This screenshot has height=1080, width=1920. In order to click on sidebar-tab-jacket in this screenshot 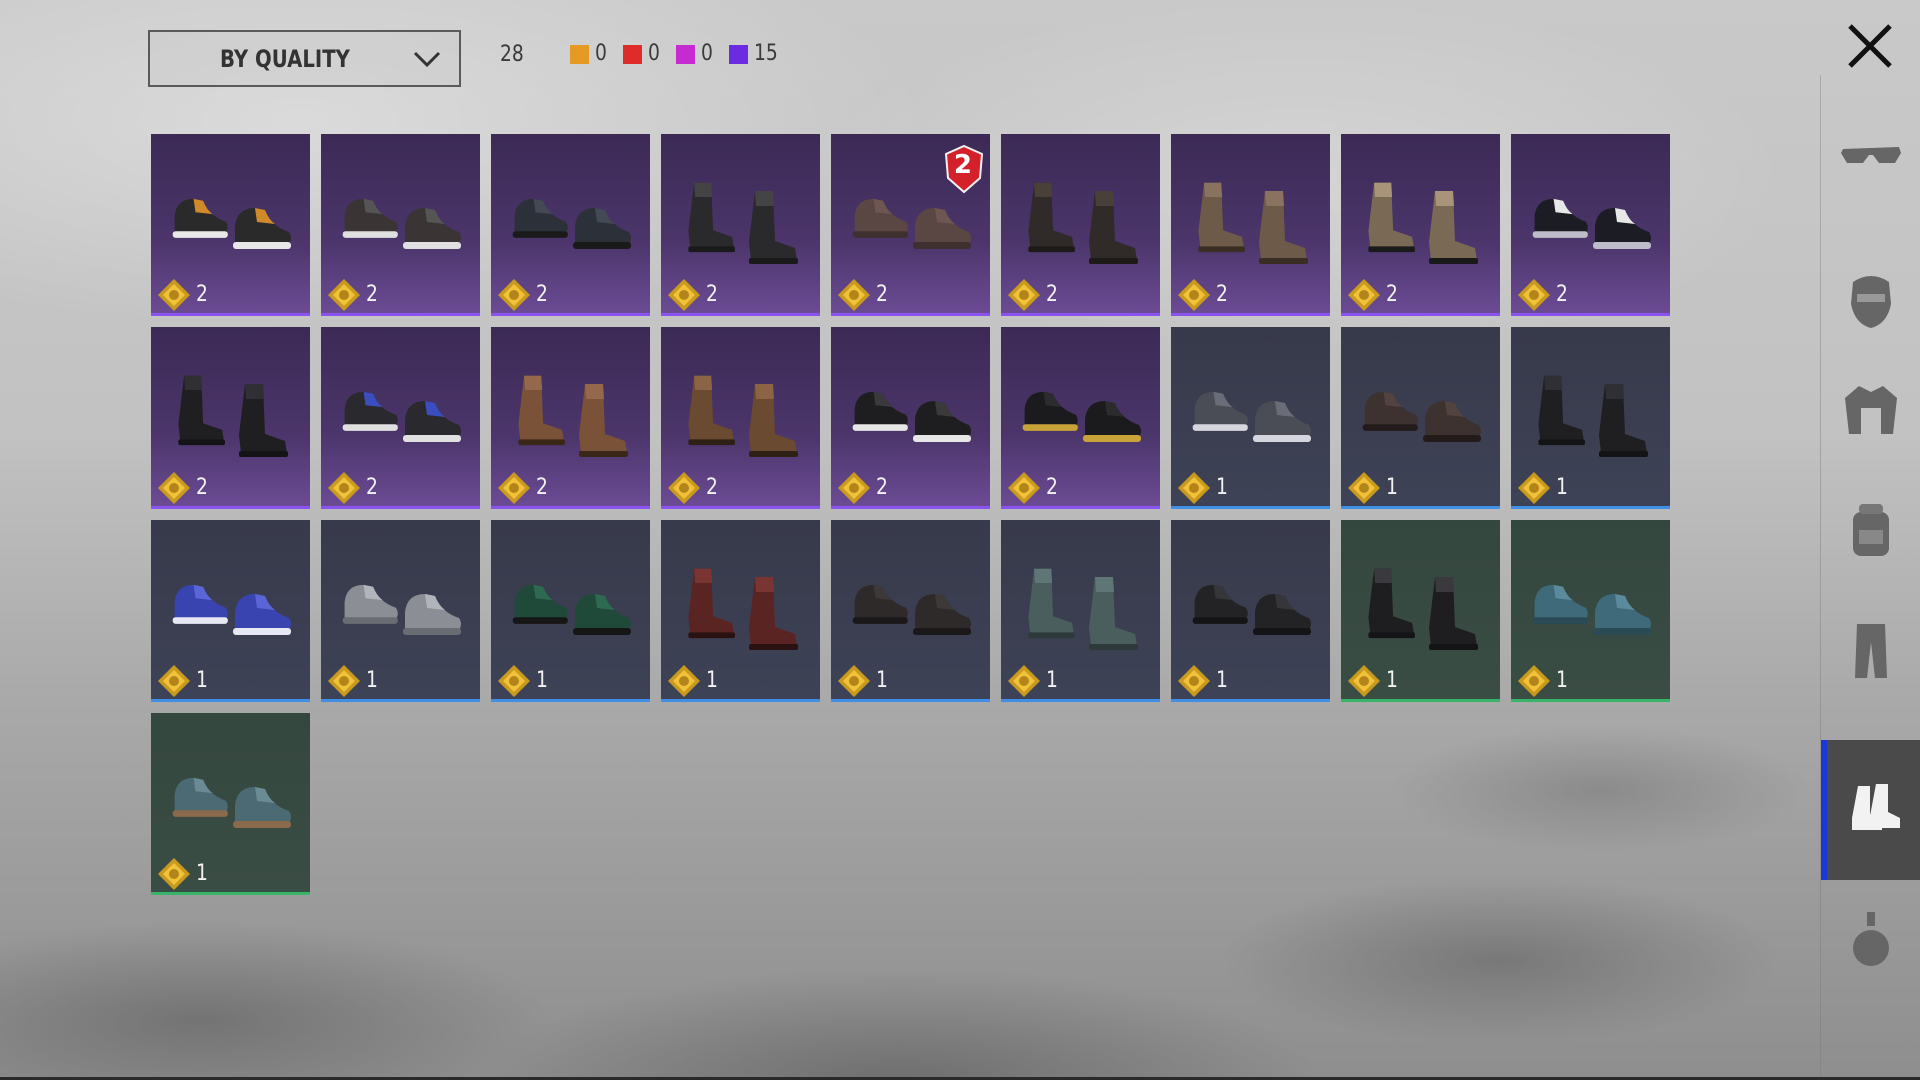, I will do `click(1870, 410)`.